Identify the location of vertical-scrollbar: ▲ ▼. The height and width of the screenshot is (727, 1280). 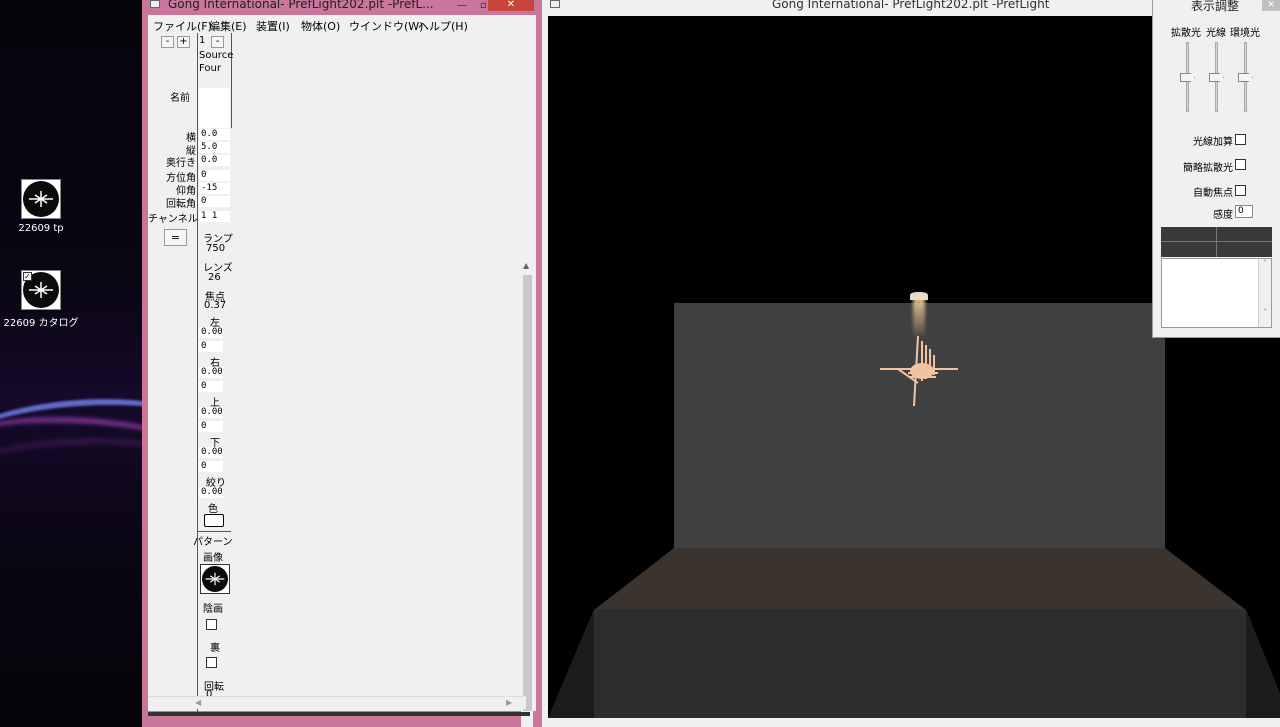
(527, 494).